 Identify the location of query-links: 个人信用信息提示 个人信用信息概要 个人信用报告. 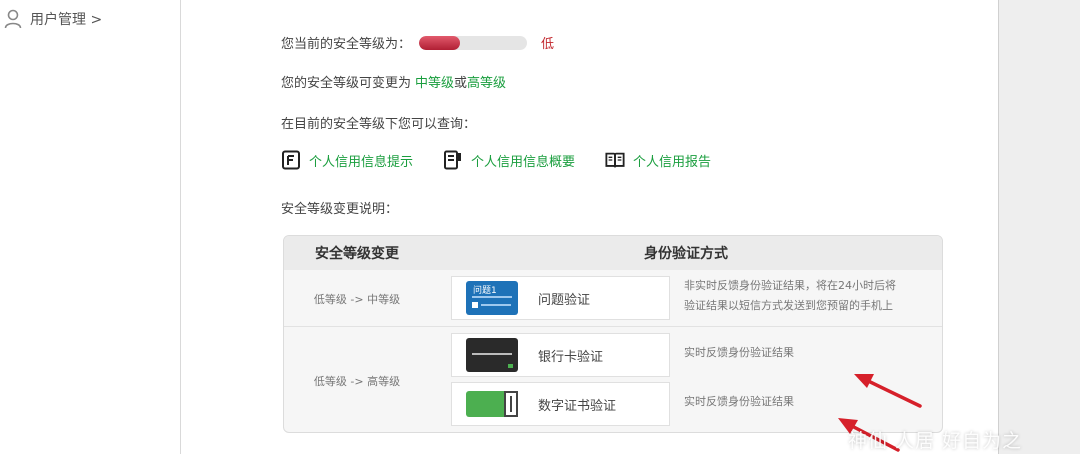
(496, 160).